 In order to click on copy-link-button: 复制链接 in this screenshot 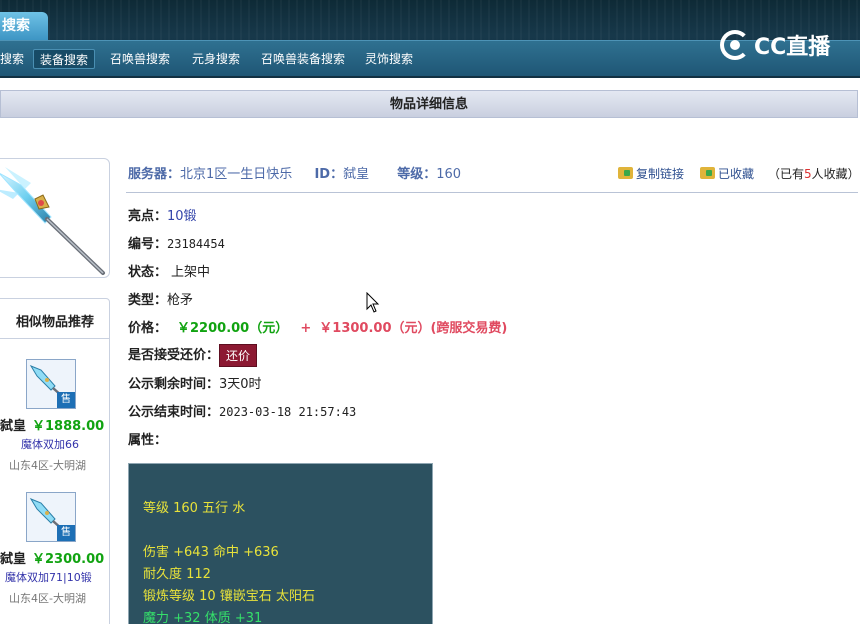, I will do `click(651, 173)`.